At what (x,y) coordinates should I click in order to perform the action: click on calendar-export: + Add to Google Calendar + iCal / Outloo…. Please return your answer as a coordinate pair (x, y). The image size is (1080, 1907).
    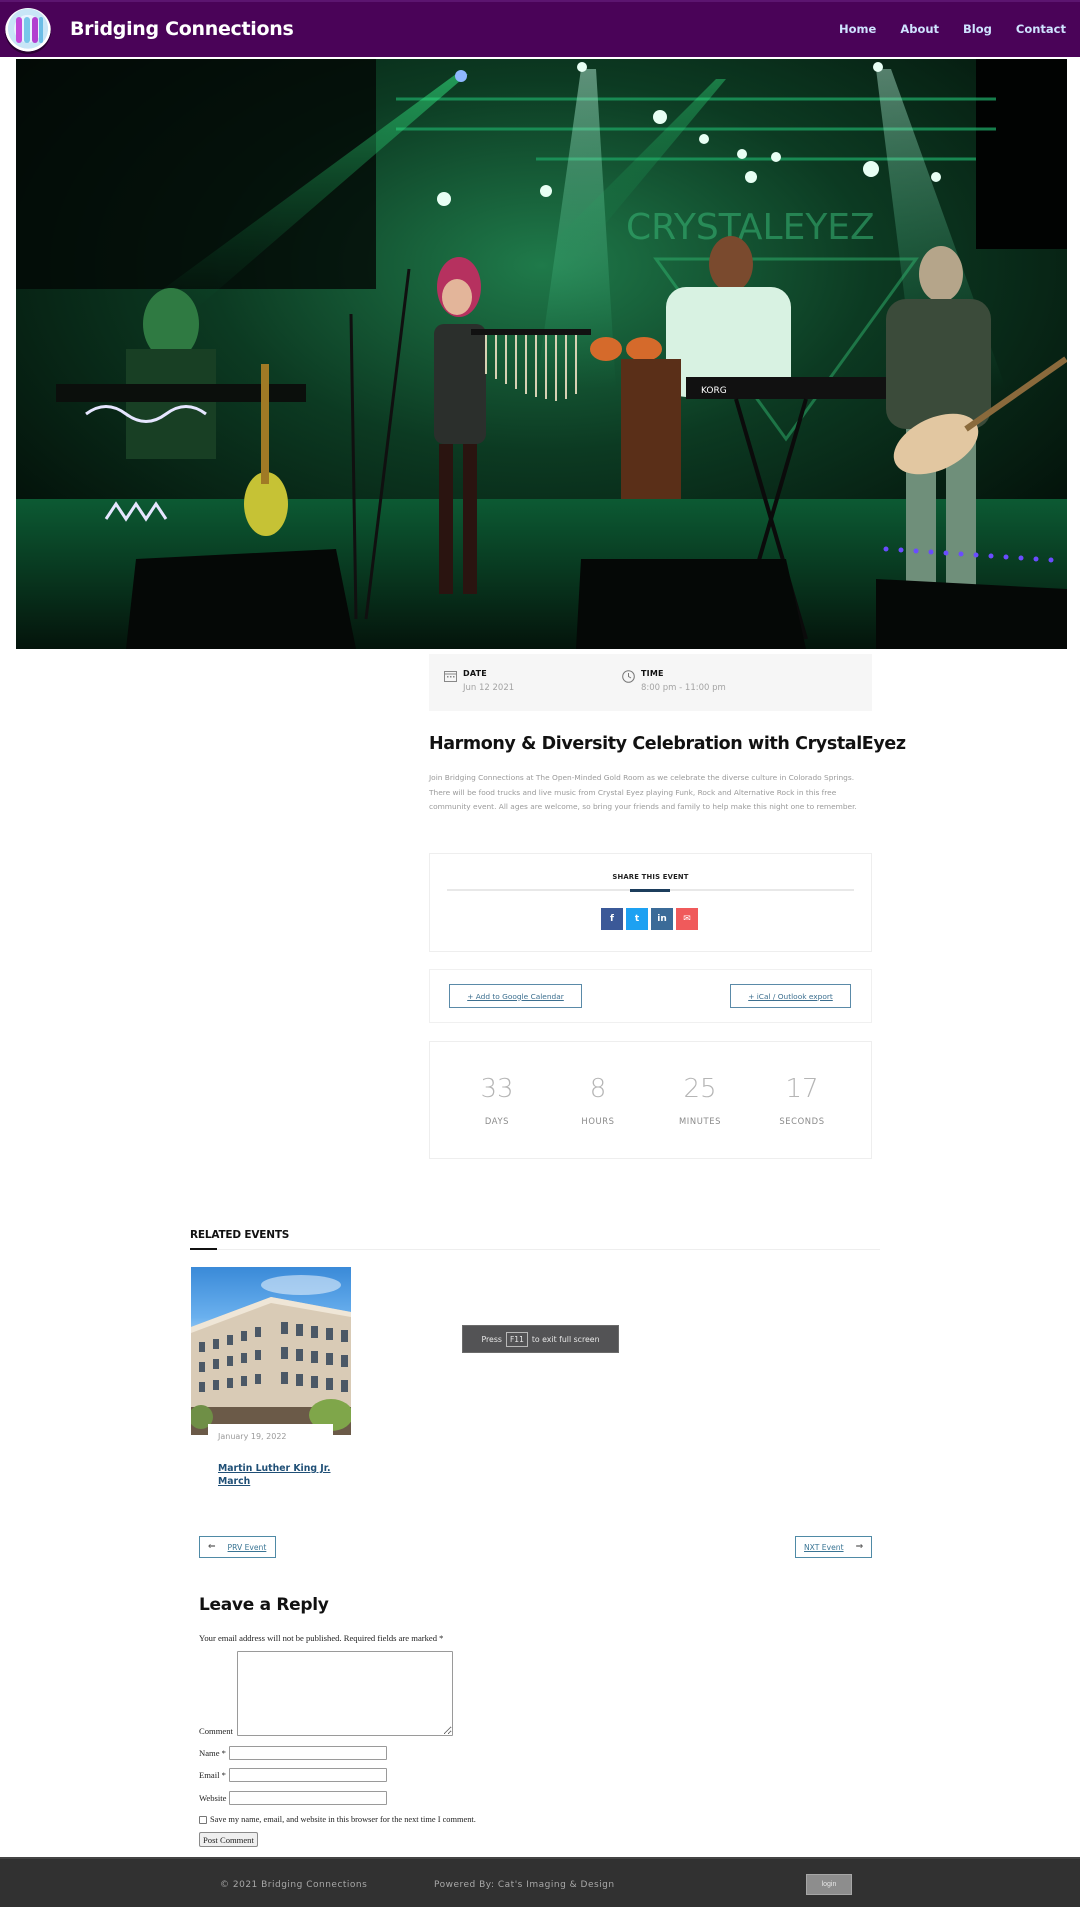
    Looking at the image, I should click on (650, 996).